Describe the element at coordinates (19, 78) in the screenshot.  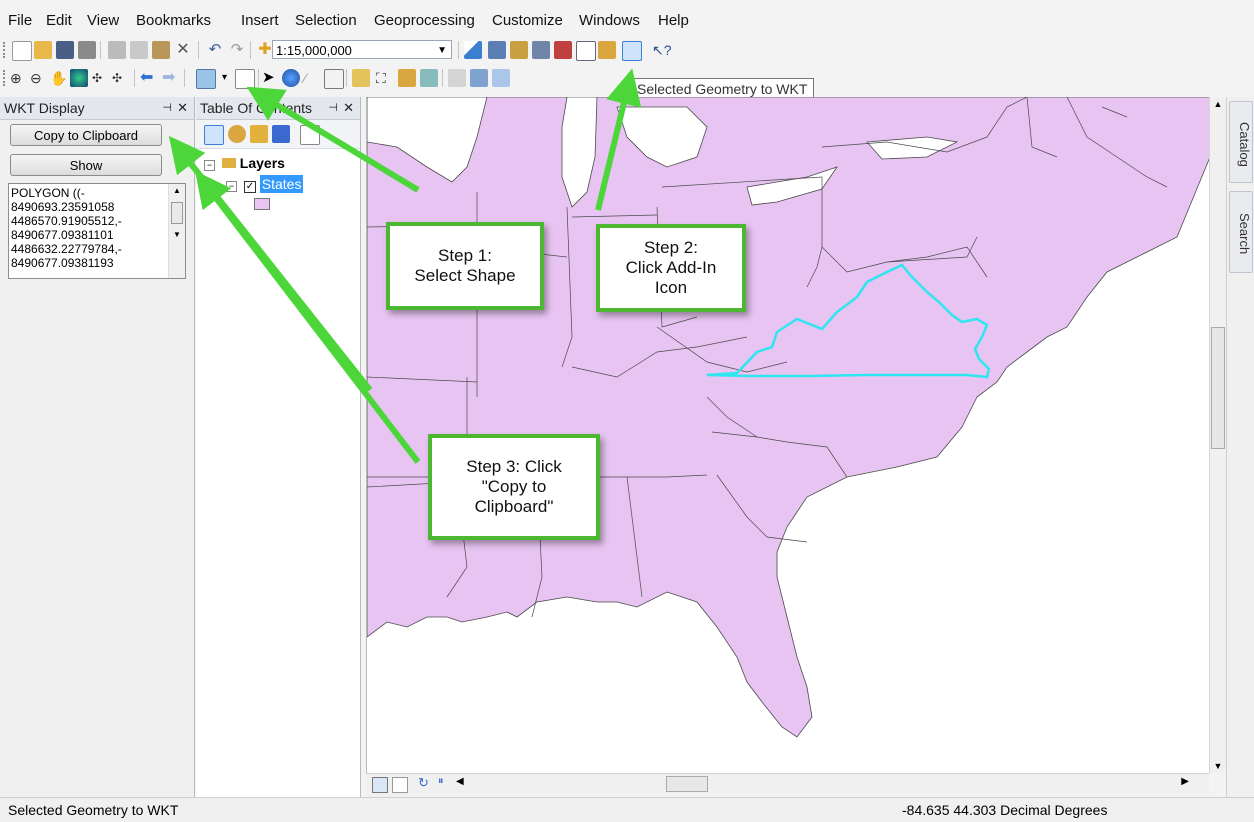
I see `zoom-in-icon: ⊕` at that location.